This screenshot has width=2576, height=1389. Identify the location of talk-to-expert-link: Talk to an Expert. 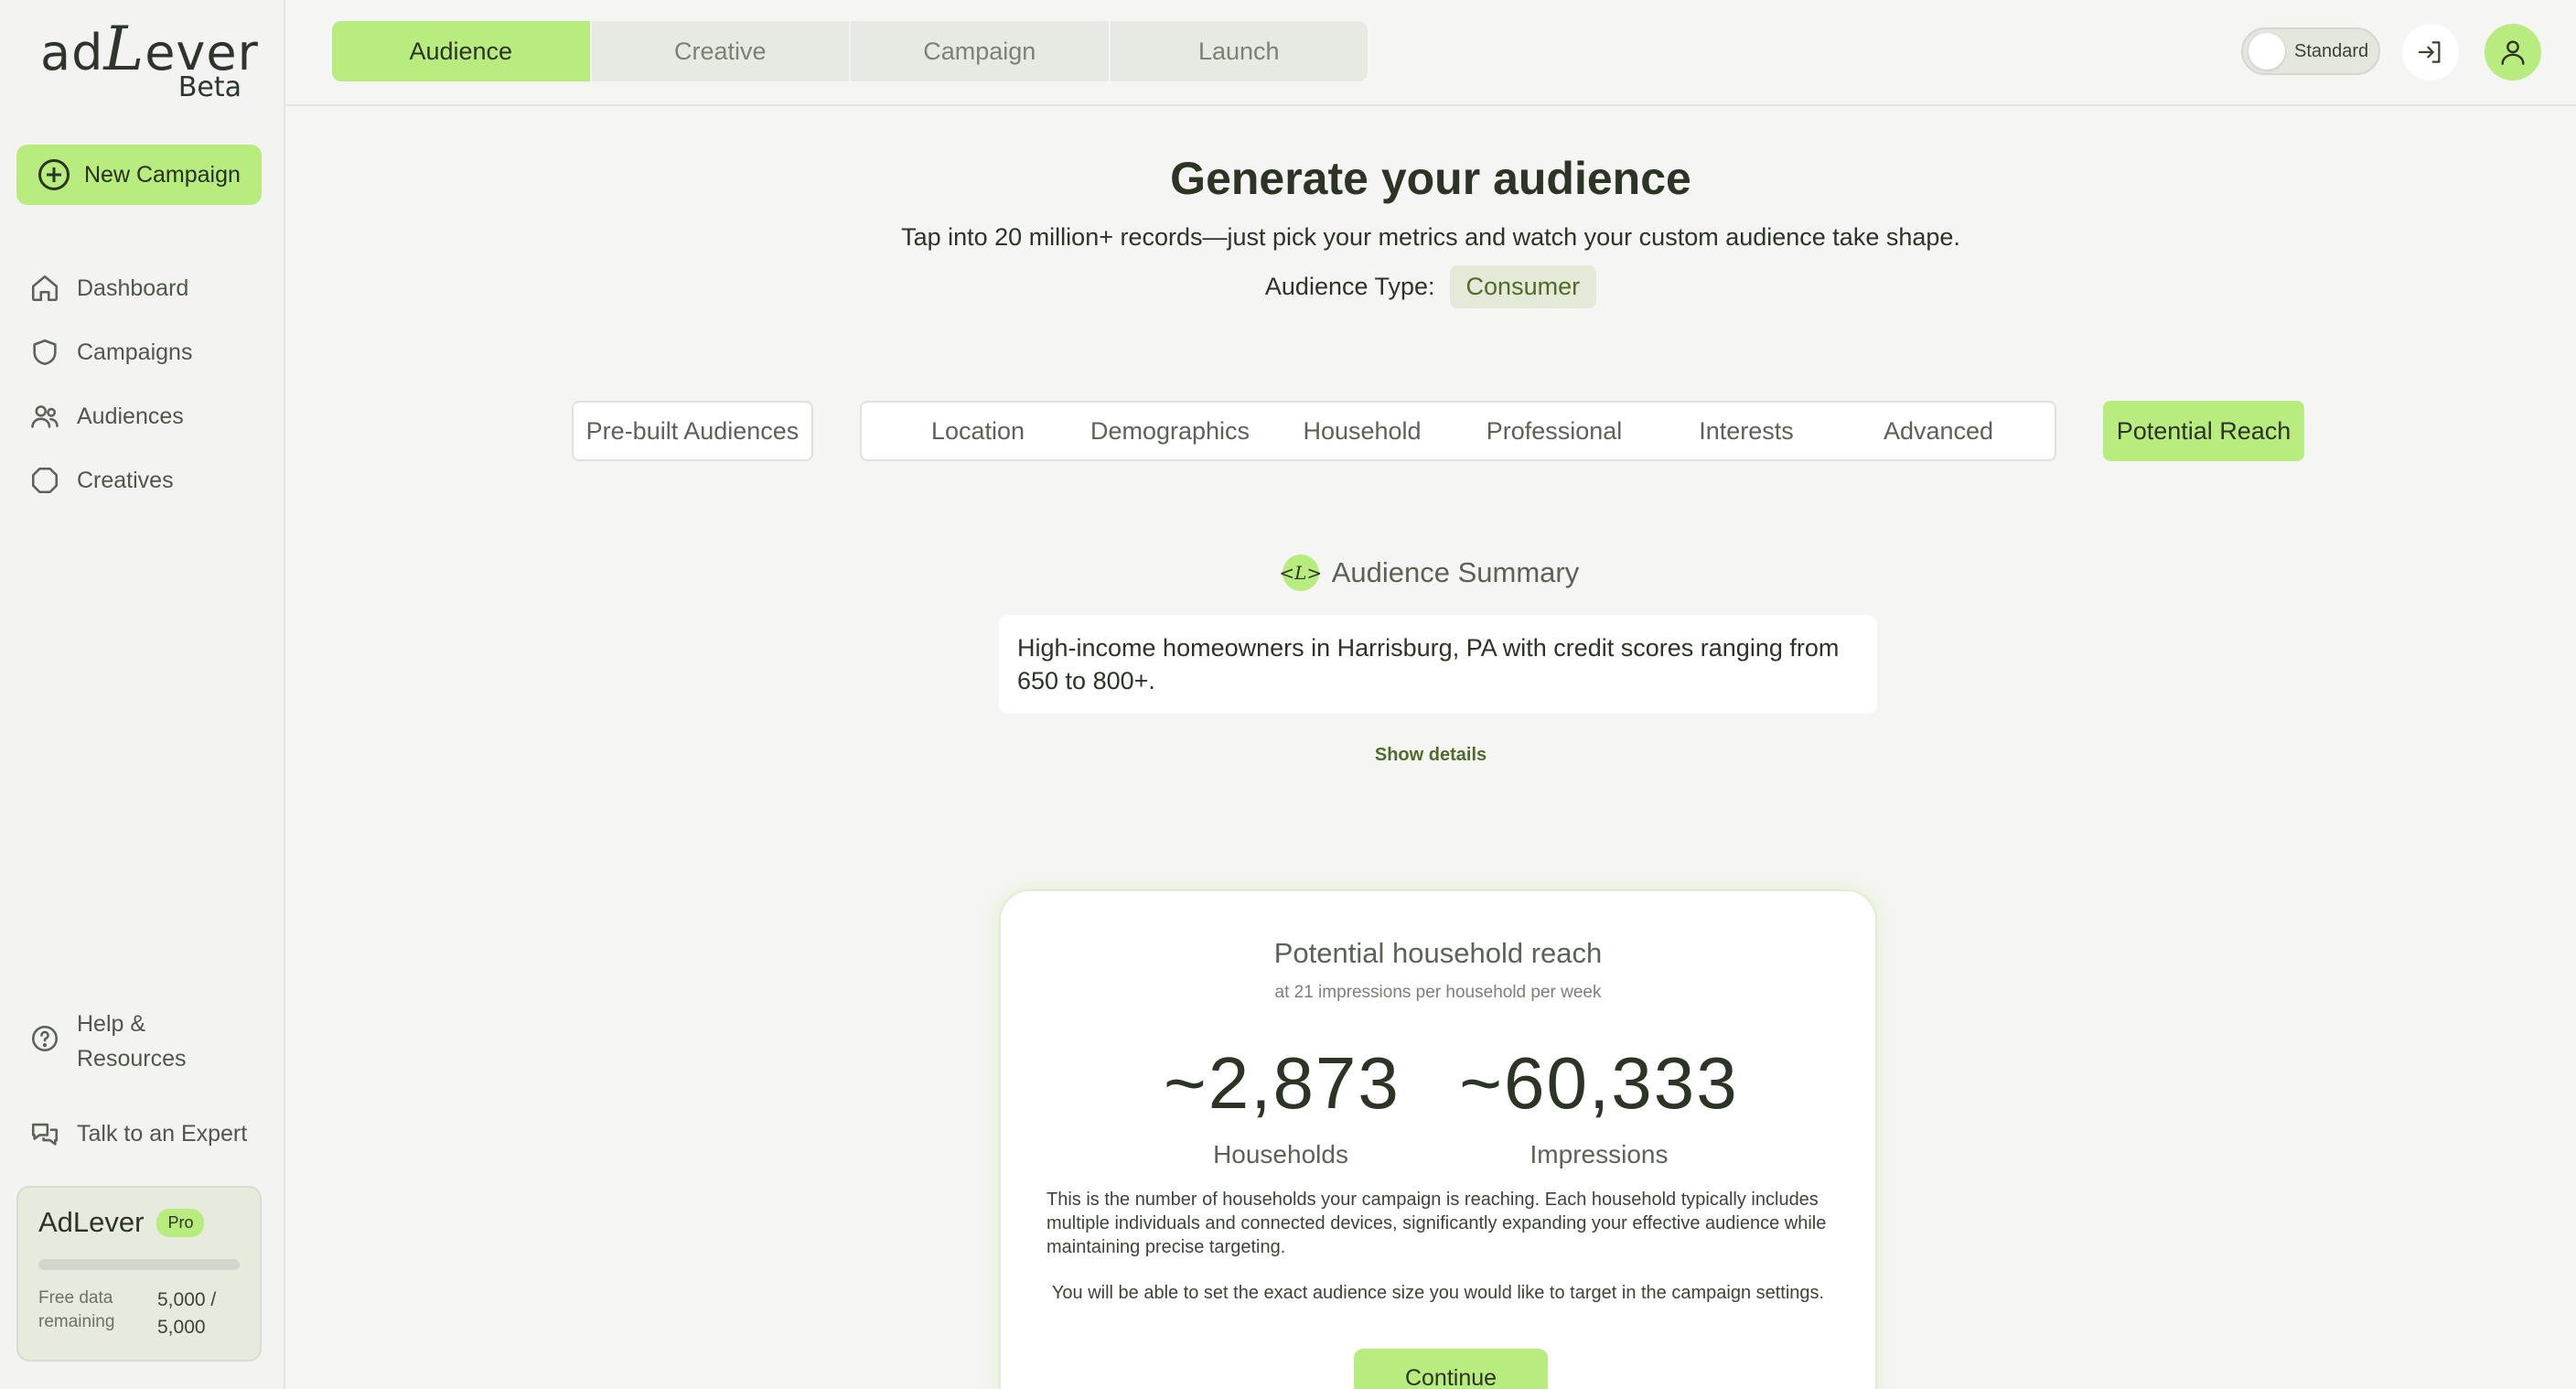
(138, 1133).